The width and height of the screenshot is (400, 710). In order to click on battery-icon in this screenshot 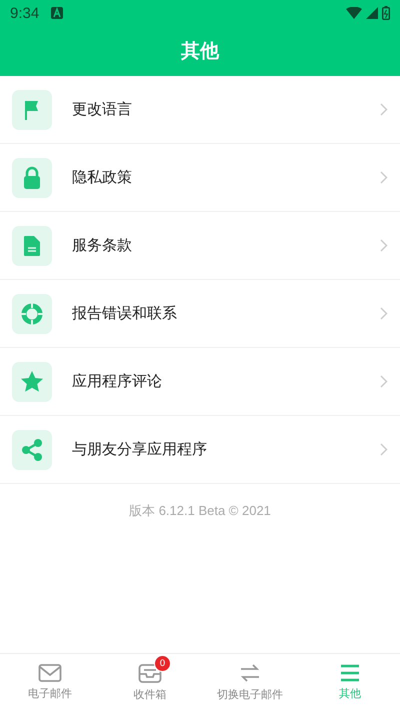, I will do `click(386, 13)`.